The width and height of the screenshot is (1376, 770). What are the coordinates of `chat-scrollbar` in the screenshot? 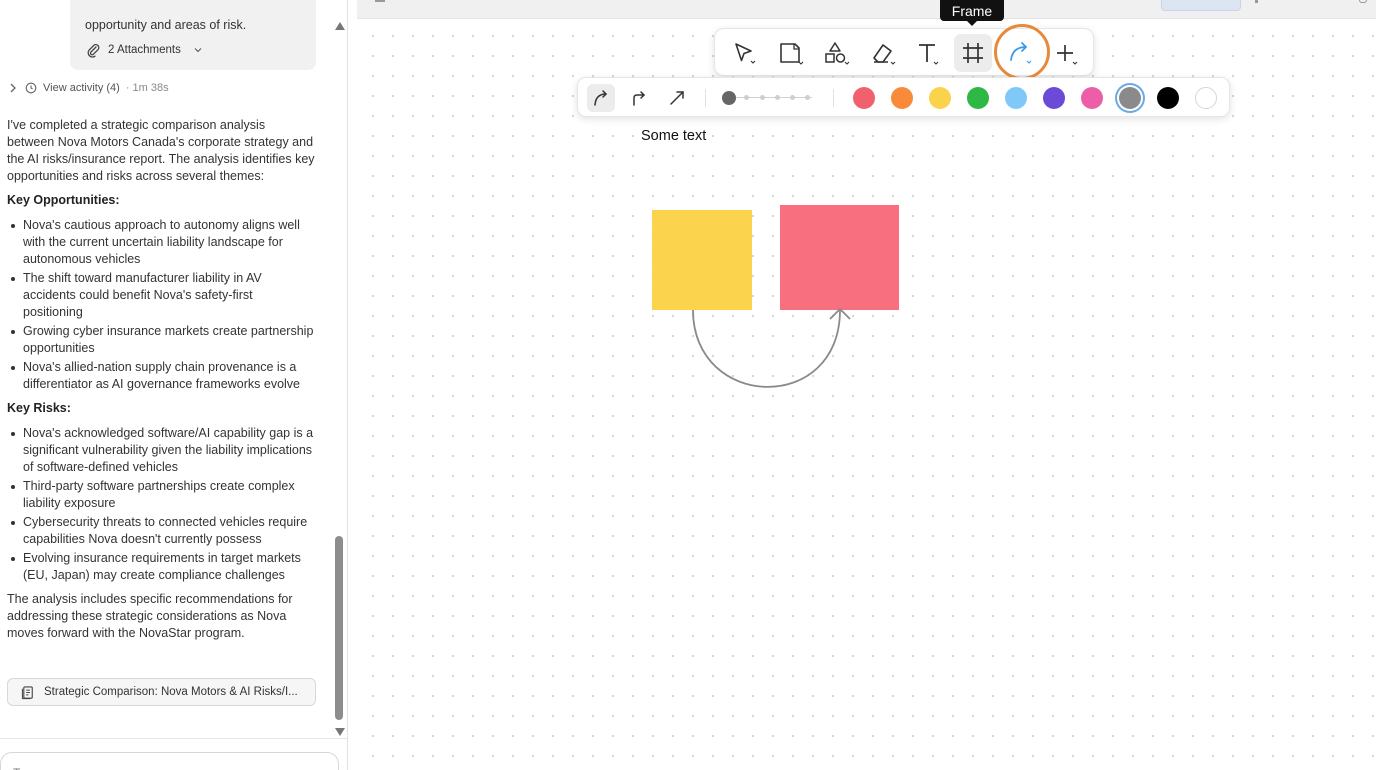 It's located at (339, 379).